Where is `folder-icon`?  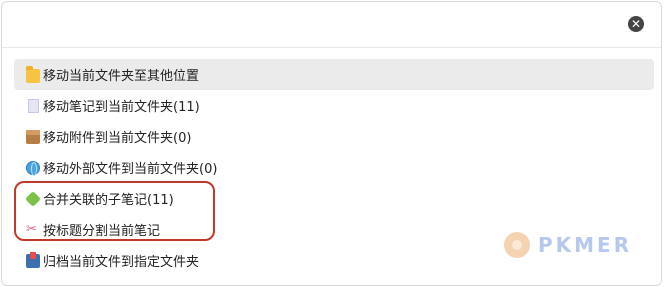 folder-icon is located at coordinates (33, 74).